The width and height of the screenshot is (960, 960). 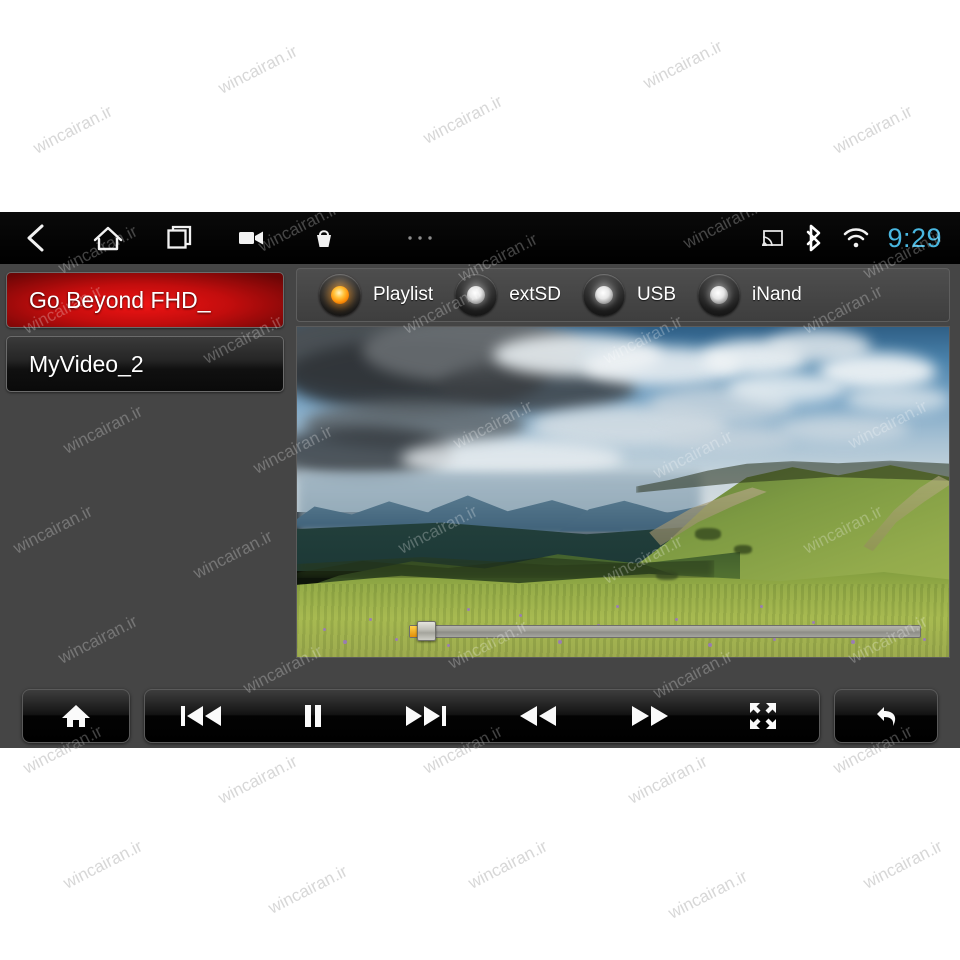 I want to click on home-button, so click(x=76, y=716).